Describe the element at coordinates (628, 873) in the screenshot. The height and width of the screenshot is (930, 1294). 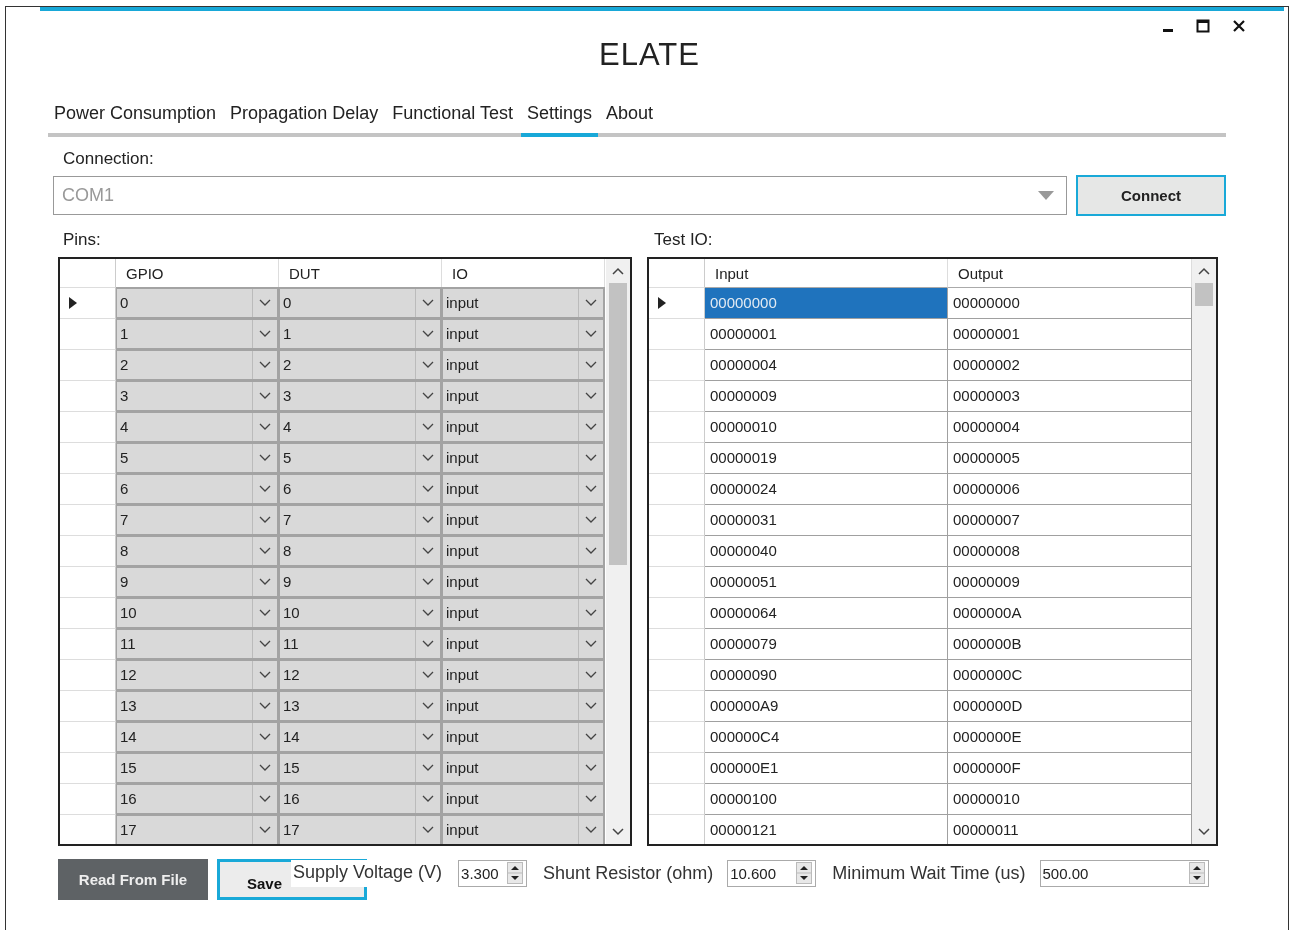
I see `setting-label: Shunt Resistor (ohm)` at that location.